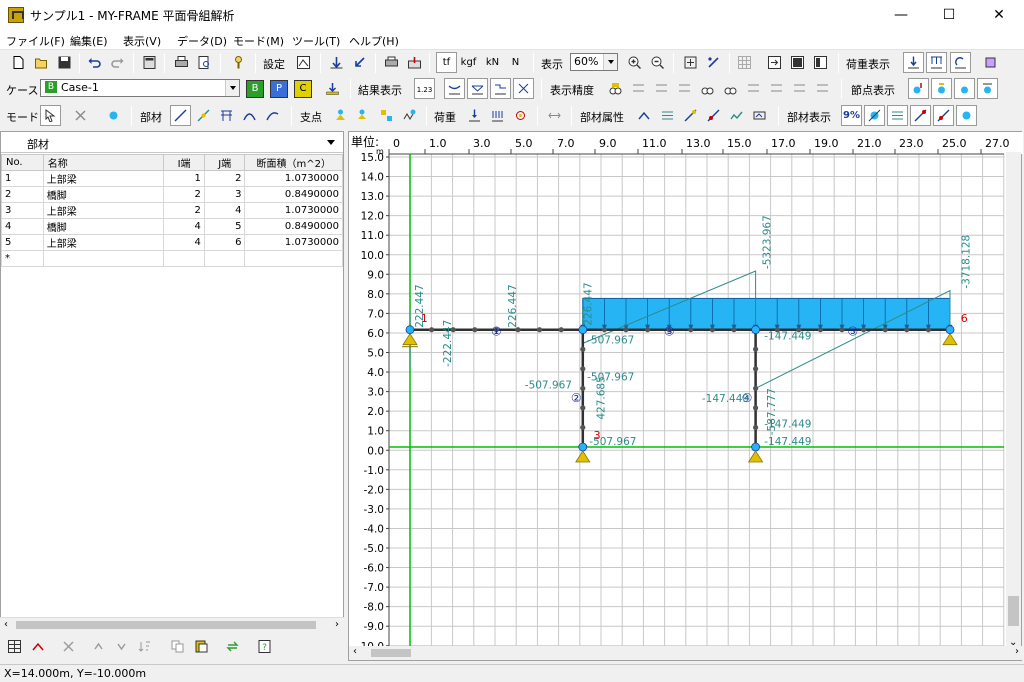  What do you see at coordinates (964, 88) in the screenshot?
I see `node-display-3-button` at bounding box center [964, 88].